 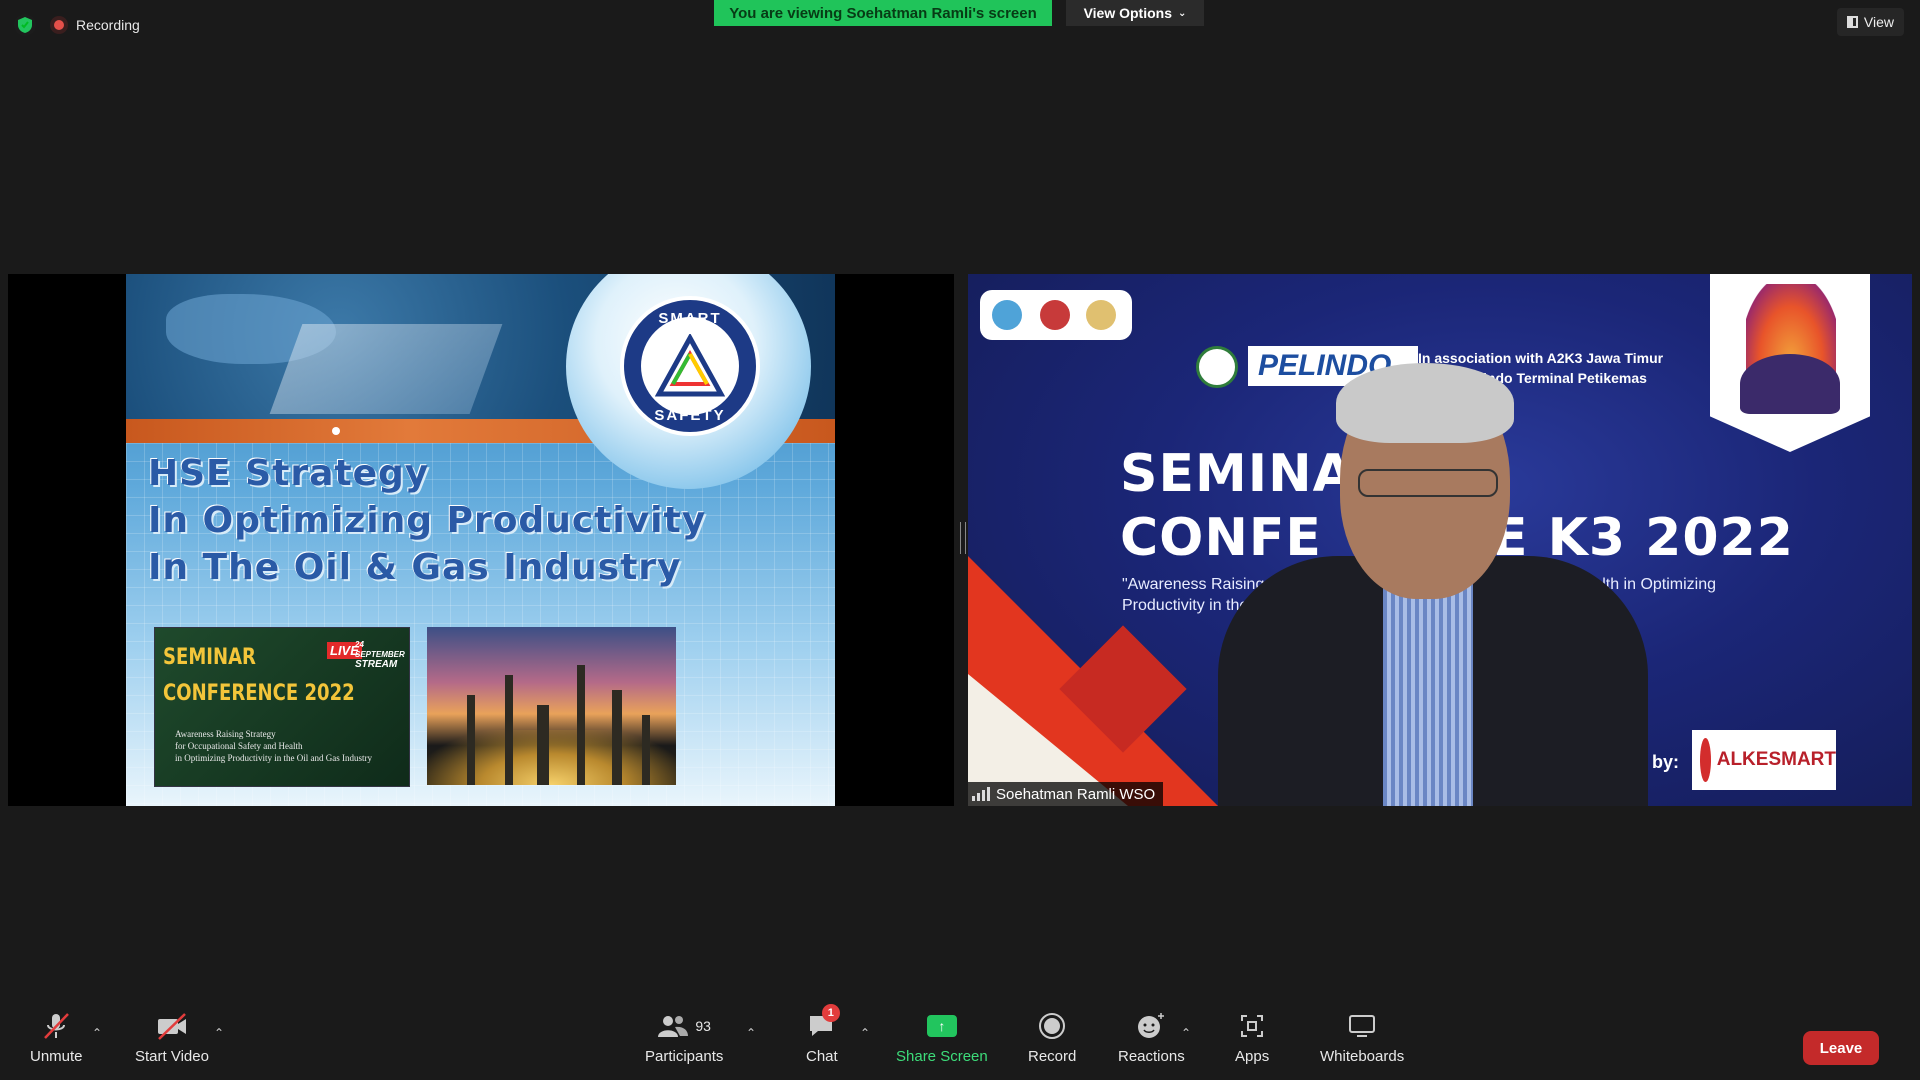 What do you see at coordinates (690, 318) in the screenshot?
I see `logo-text-top: SMART` at bounding box center [690, 318].